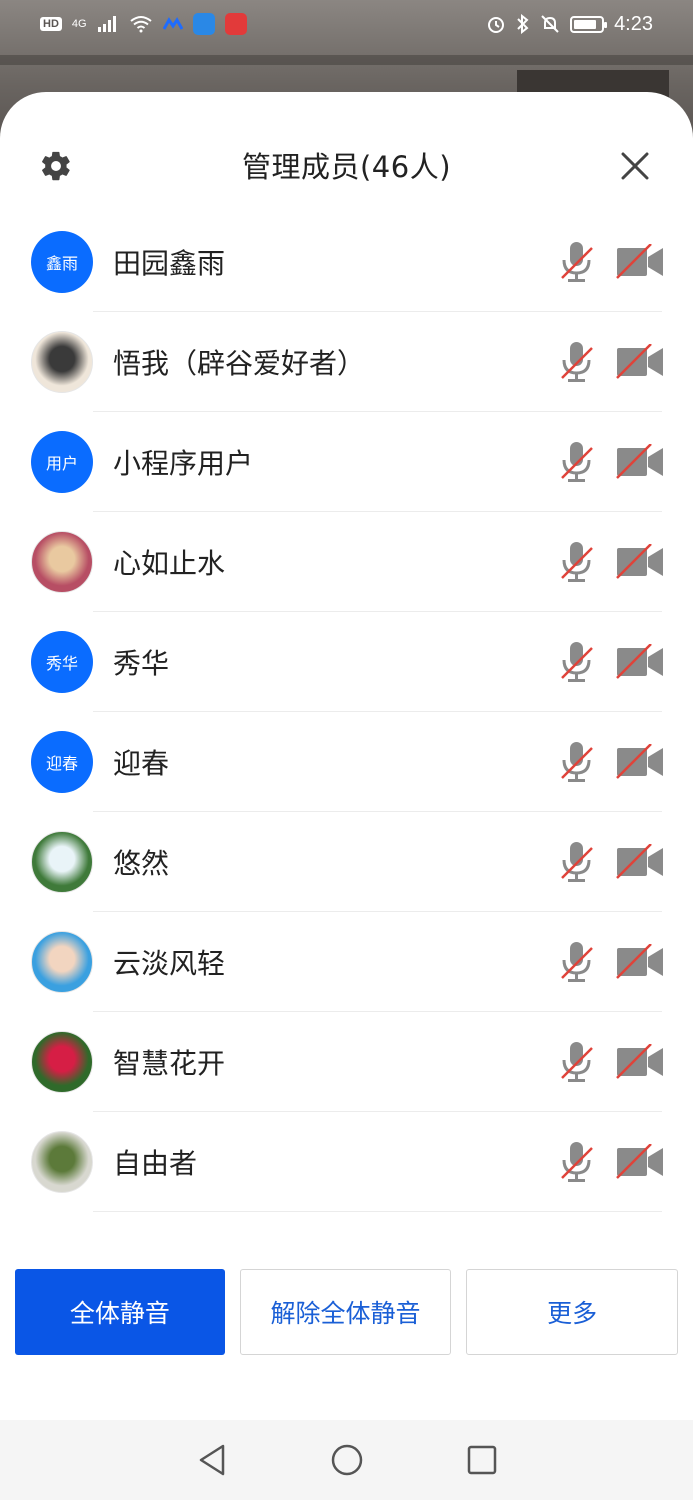 This screenshot has width=693, height=1500. Describe the element at coordinates (141, 763) in the screenshot. I see `member-name: 迎春` at that location.